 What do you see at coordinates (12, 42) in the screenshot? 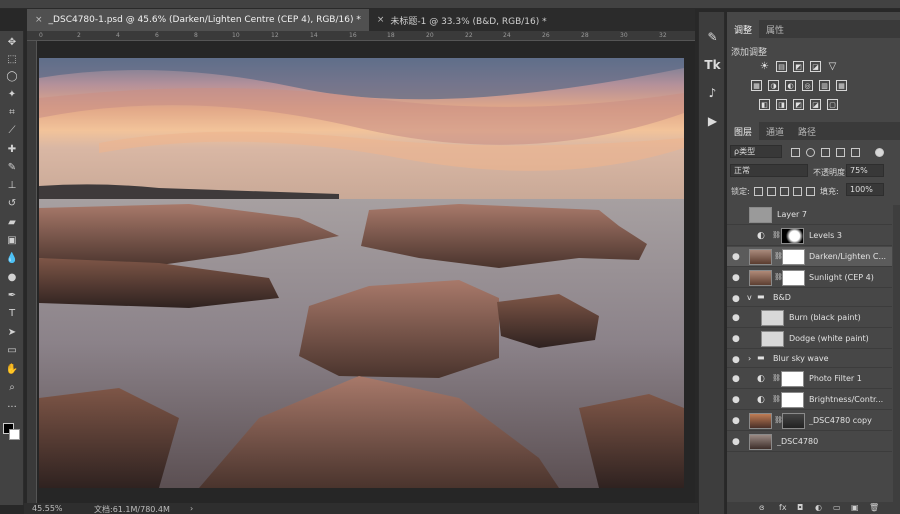
I see `move-icon: ✥` at bounding box center [12, 42].